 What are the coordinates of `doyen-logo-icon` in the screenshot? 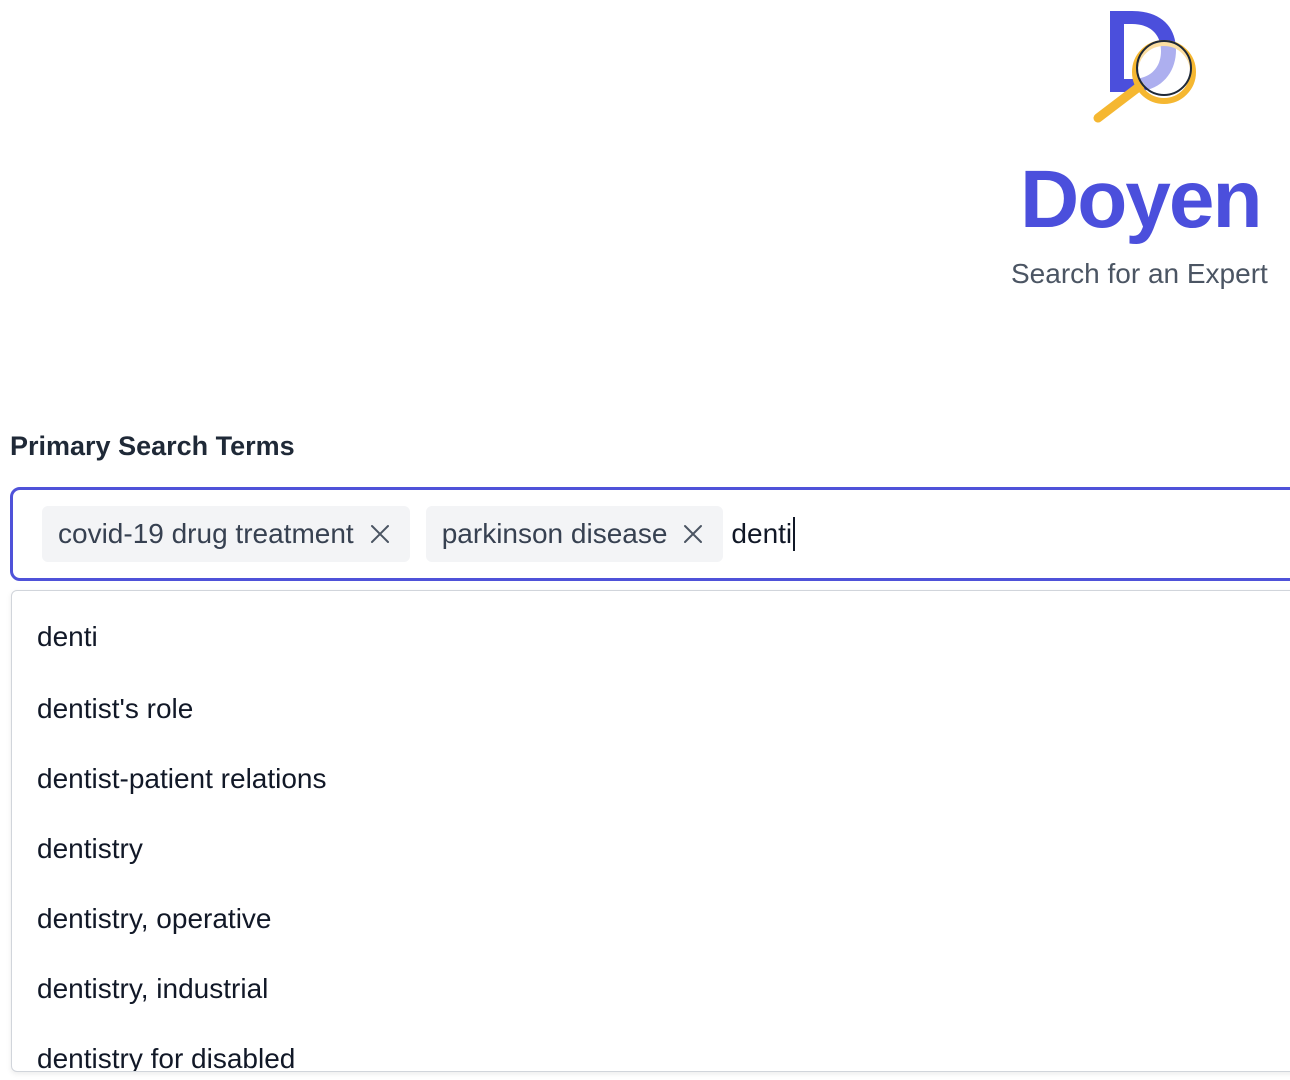 It's located at (1144, 67).